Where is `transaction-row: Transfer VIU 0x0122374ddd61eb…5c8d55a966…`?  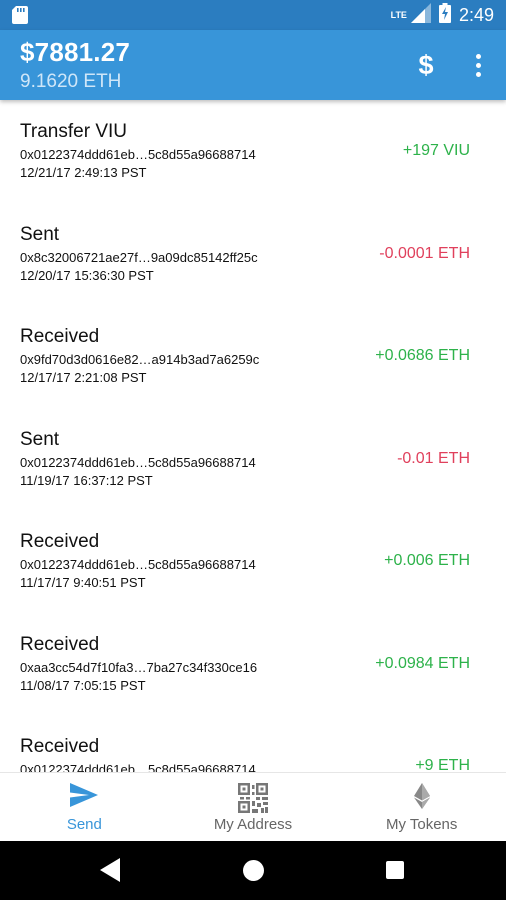
transaction-row: Transfer VIU 0x0122374ddd61eb…5c8d55a966… is located at coordinates (253, 151).